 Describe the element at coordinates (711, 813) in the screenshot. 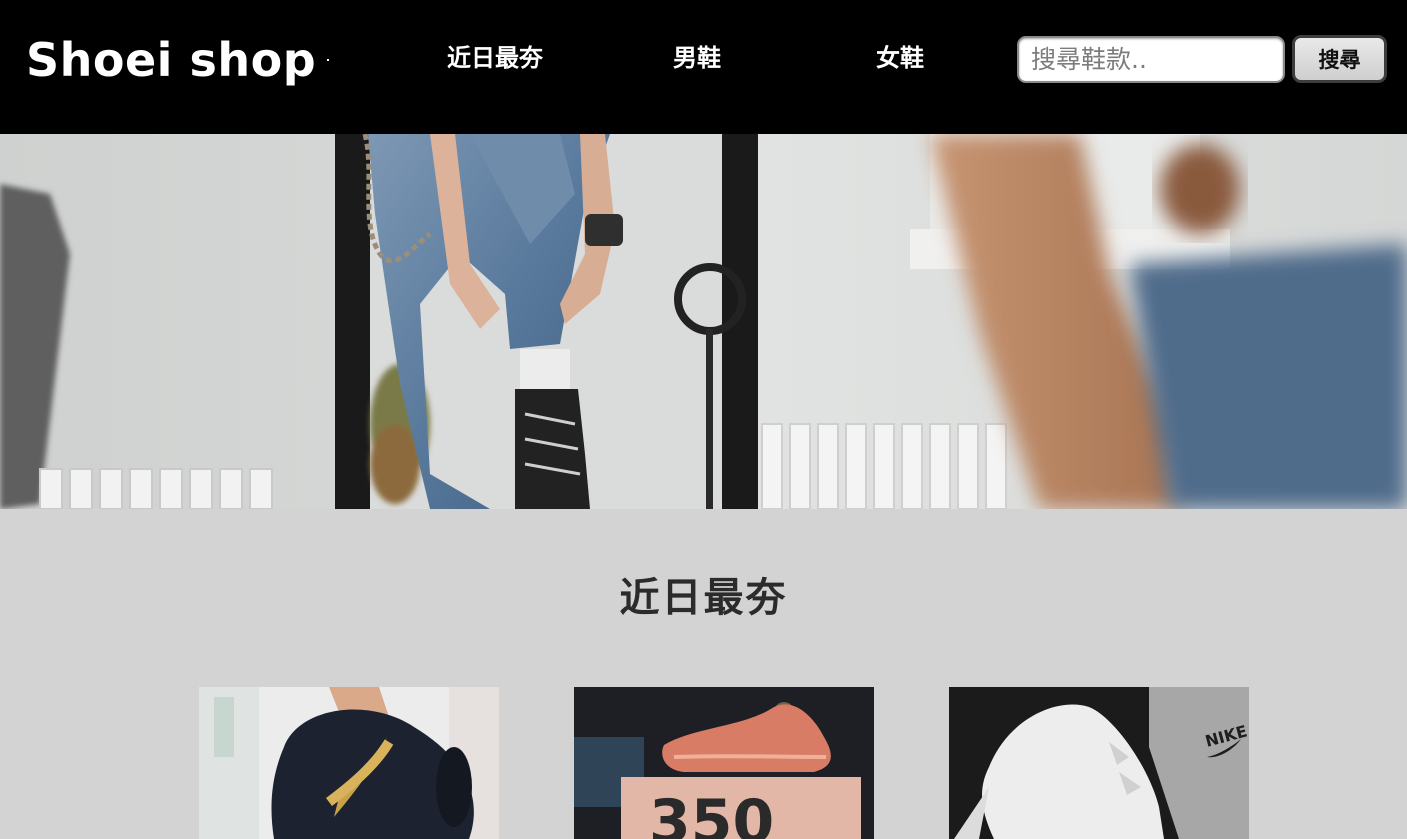

I see `box-print: 350` at that location.